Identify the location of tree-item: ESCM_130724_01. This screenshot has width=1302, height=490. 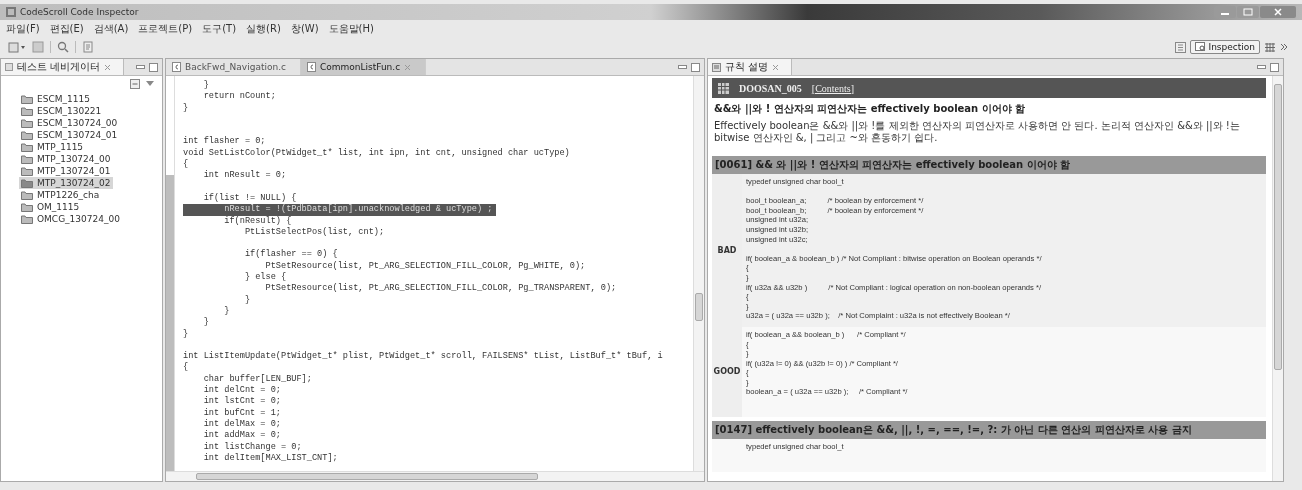
(69, 135).